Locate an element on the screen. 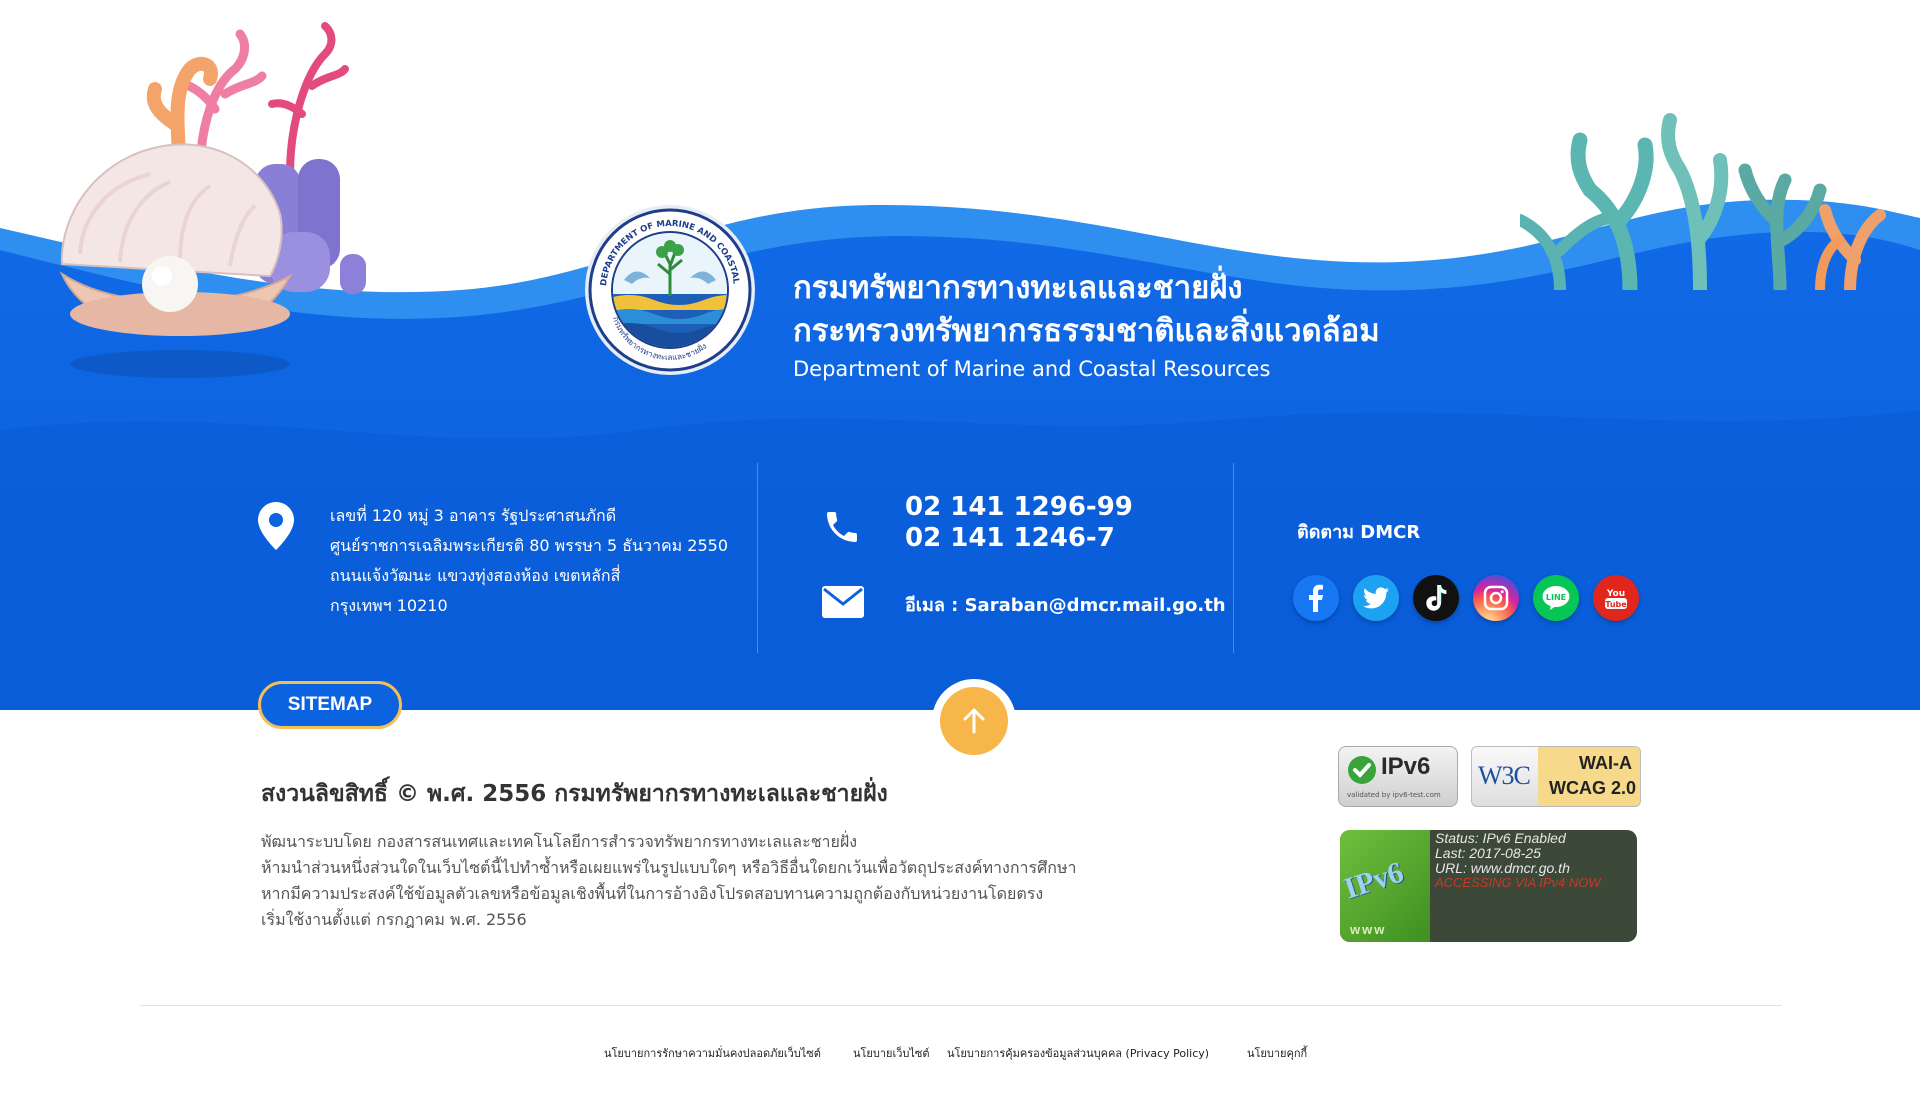 This screenshot has height=1096, width=1920. wcag-version: WCAG 2.0 is located at coordinates (1592, 788).